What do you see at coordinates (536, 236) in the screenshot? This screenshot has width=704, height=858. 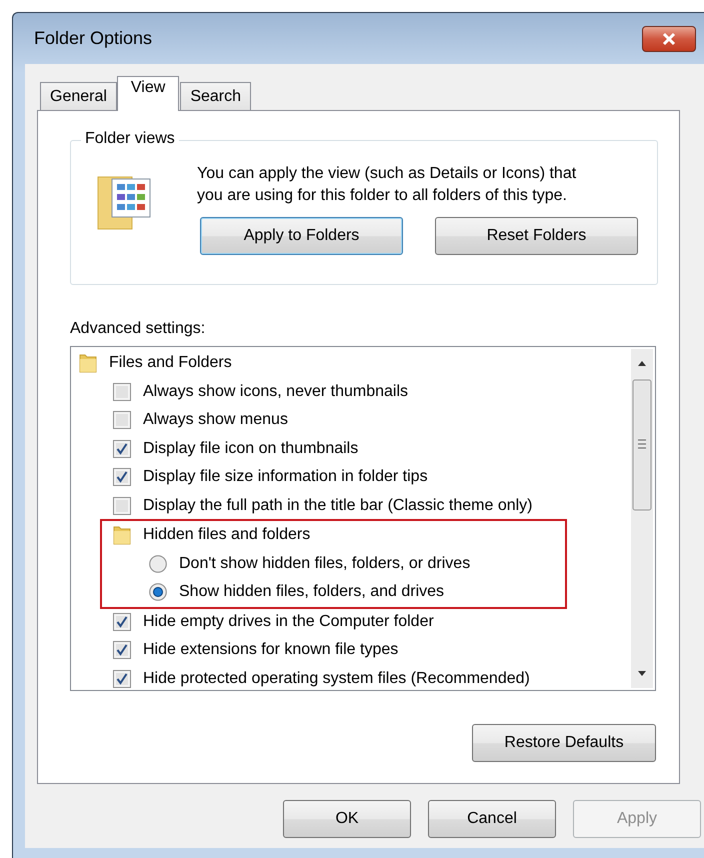 I see `folder-button: Reset Folders` at bounding box center [536, 236].